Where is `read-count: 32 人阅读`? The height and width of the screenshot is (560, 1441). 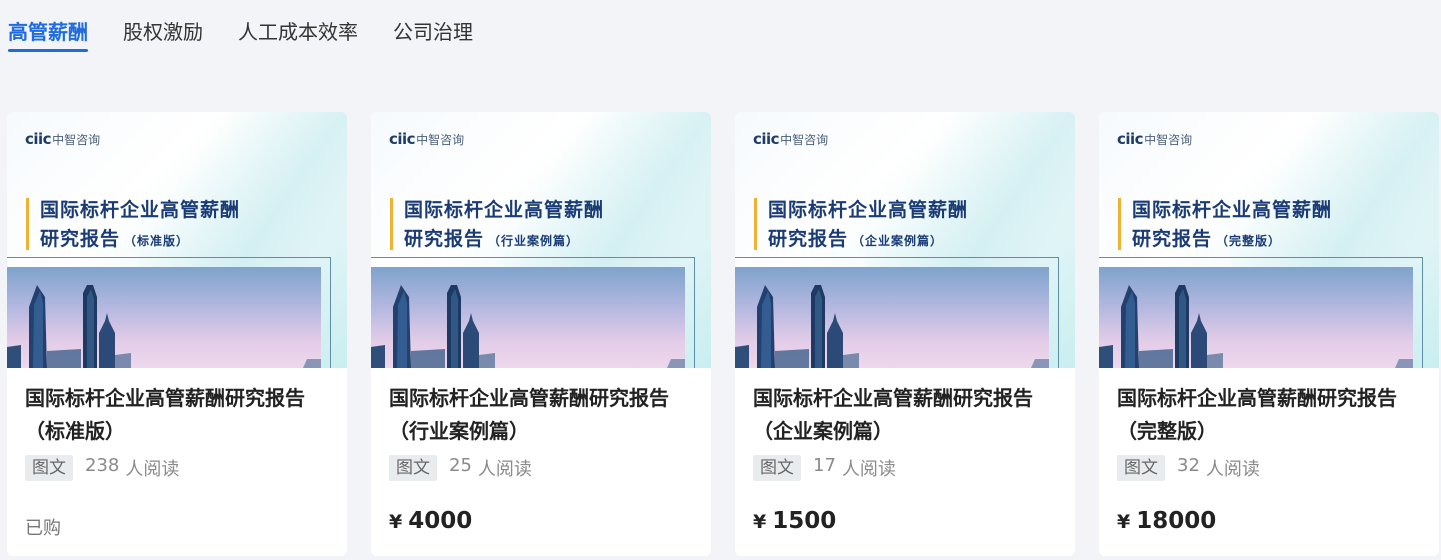
read-count: 32 人阅读 is located at coordinates (1218, 468).